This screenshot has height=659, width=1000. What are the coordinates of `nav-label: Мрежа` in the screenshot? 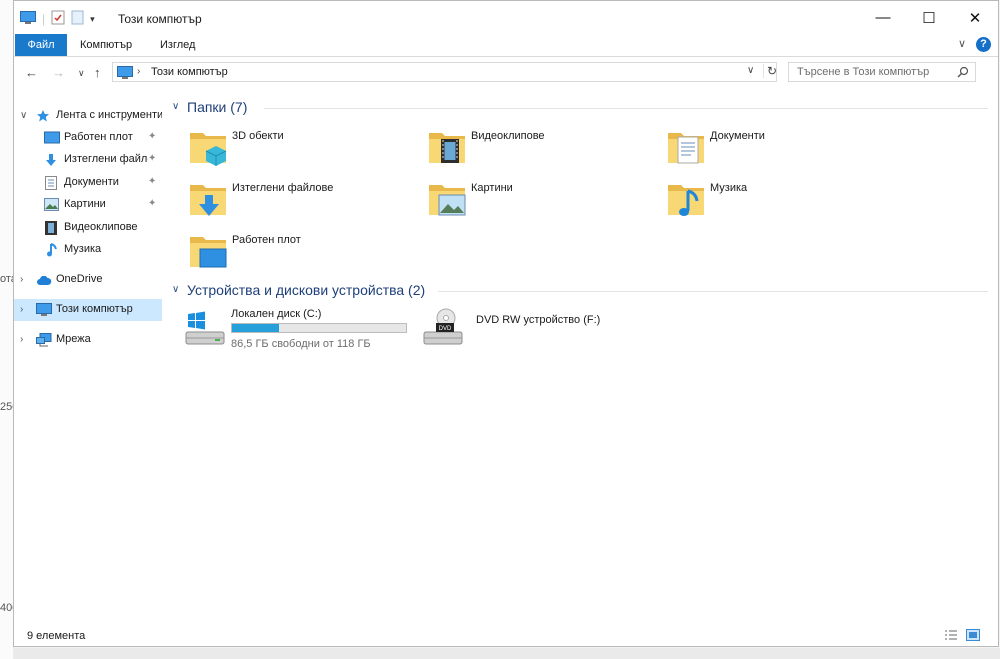 It's located at (73, 339).